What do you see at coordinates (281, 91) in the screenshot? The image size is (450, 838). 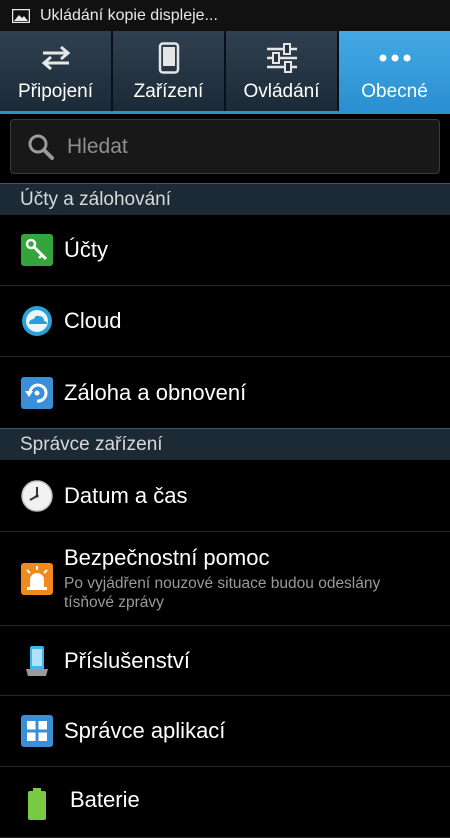 I see `tab-label: Ovládání` at bounding box center [281, 91].